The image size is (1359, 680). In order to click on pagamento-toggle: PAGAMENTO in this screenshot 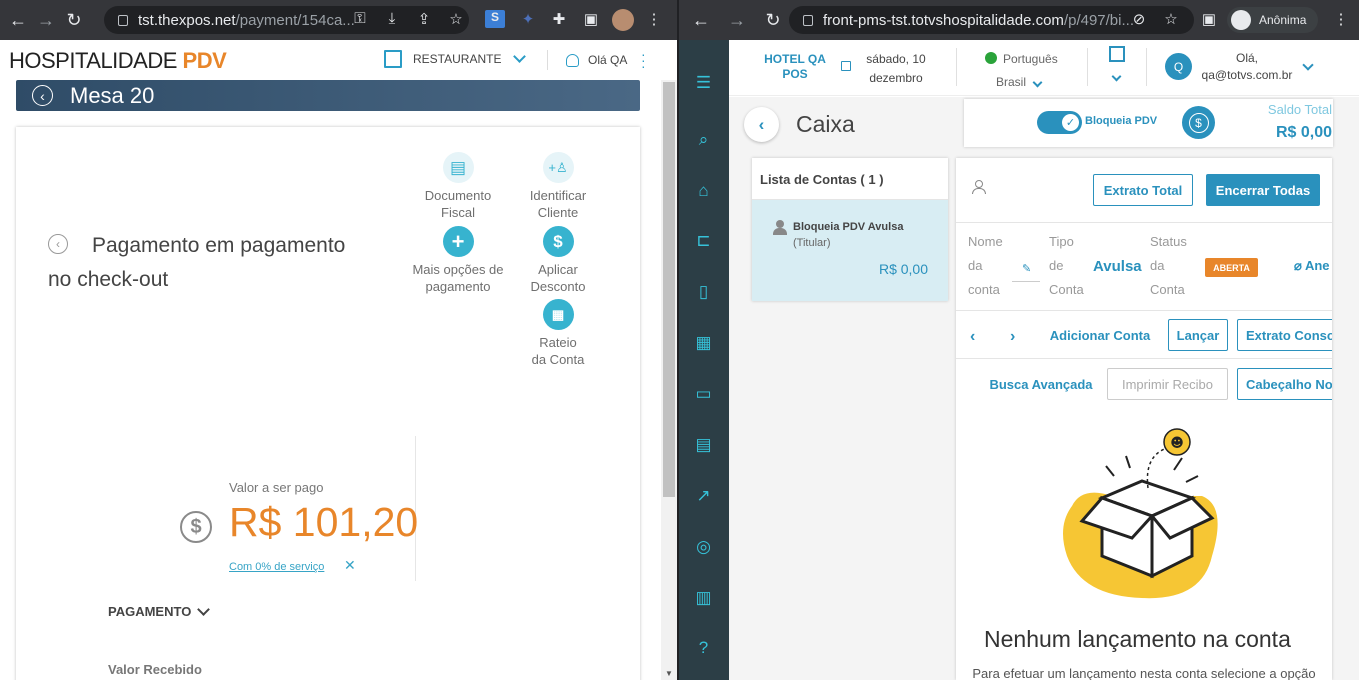, I will do `click(159, 610)`.